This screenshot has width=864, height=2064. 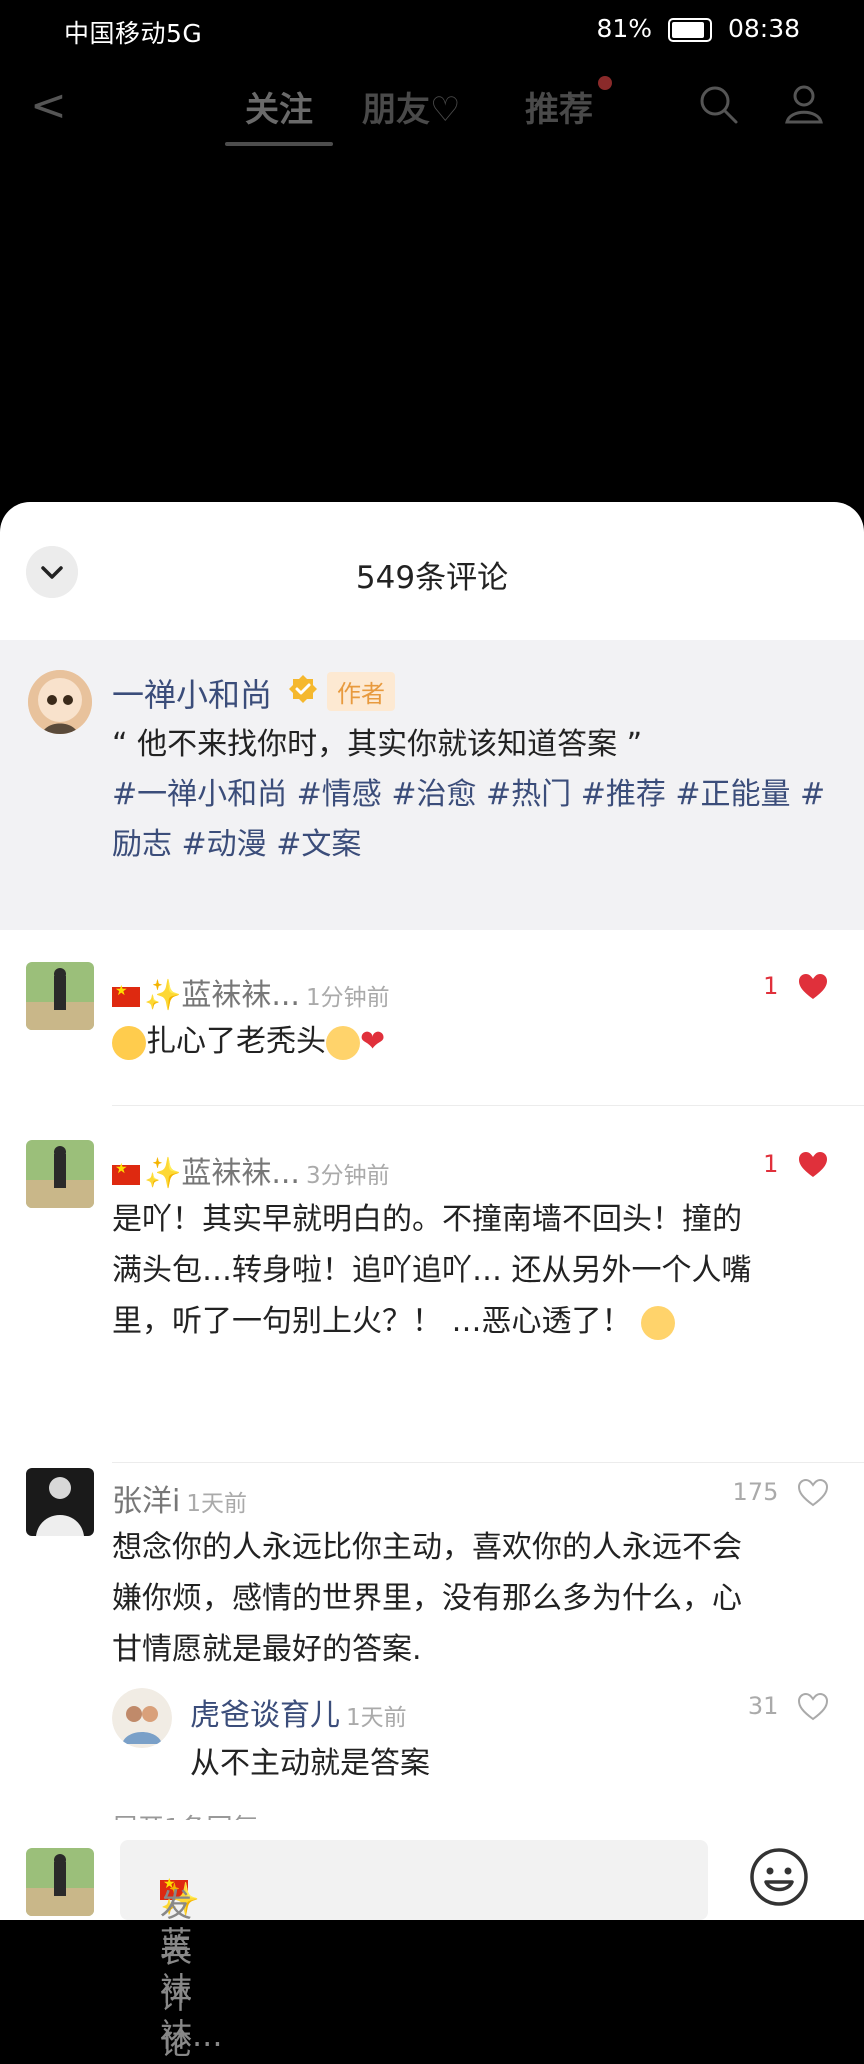 I want to click on clock: 08:38, so click(x=763, y=28).